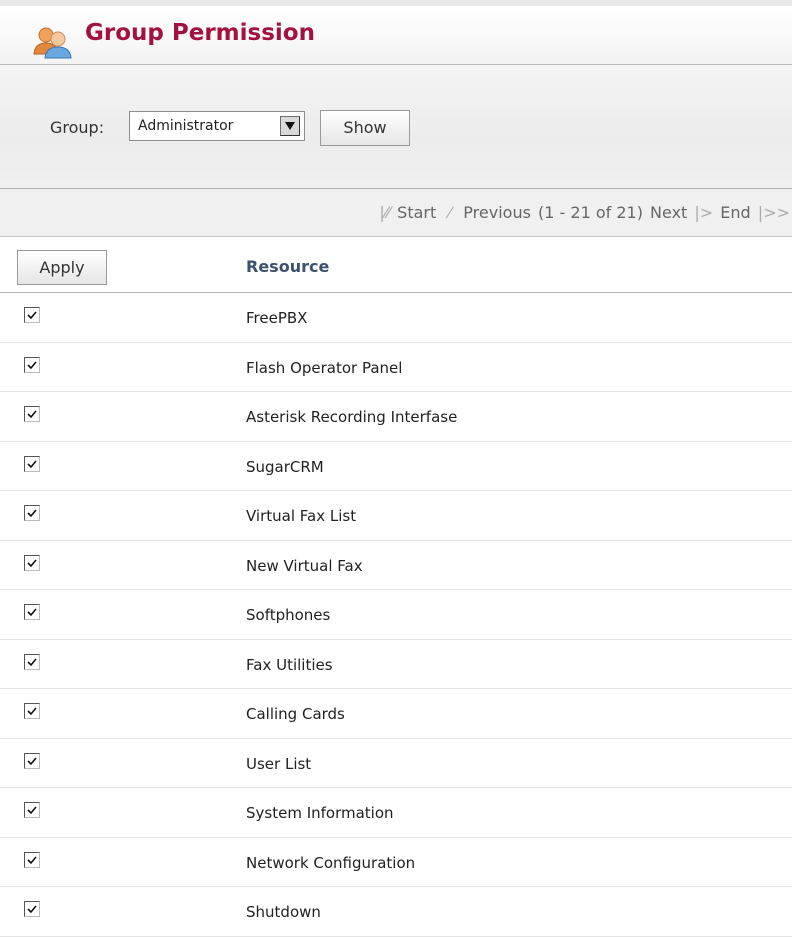 The image size is (792, 937). I want to click on group-select-value: Administrator, so click(186, 126).